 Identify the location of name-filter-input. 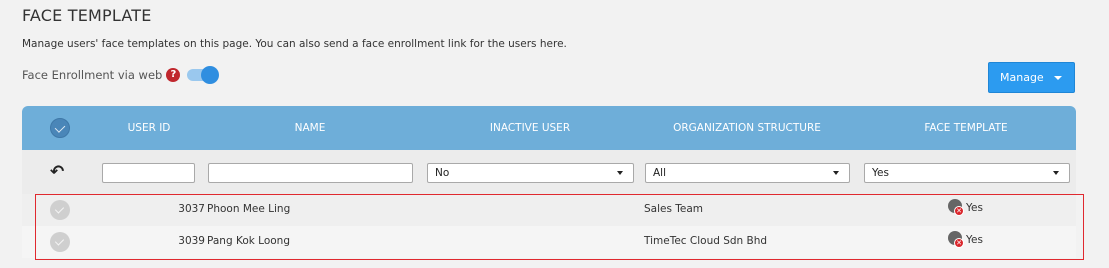
(310, 173).